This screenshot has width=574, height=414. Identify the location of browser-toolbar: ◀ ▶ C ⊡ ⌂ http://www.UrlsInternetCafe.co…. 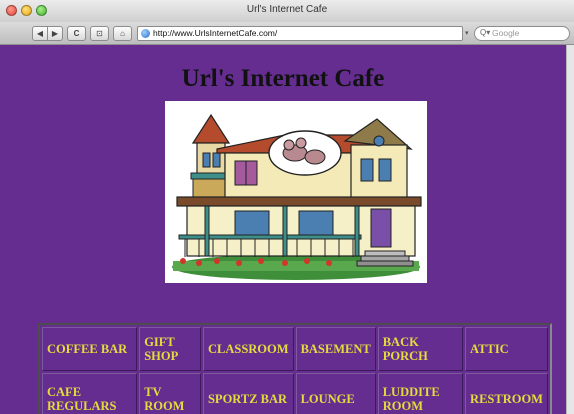
(287, 33).